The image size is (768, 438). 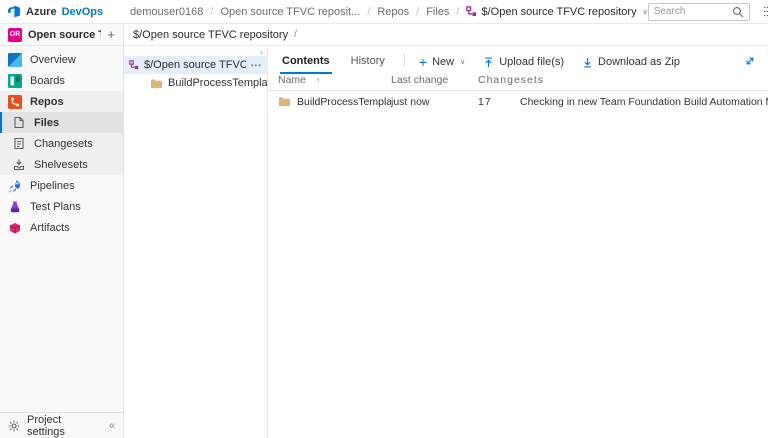 I want to click on row-changesets-cell: 17, so click(x=499, y=102).